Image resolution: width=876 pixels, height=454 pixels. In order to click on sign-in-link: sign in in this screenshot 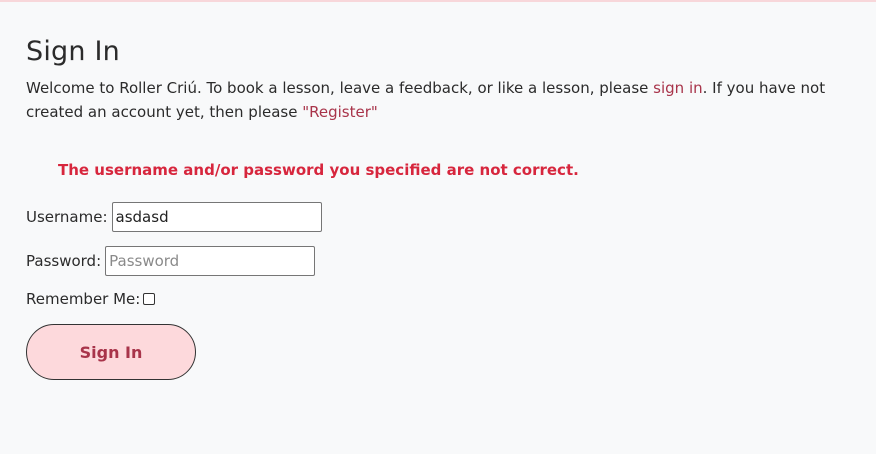, I will do `click(677, 88)`.